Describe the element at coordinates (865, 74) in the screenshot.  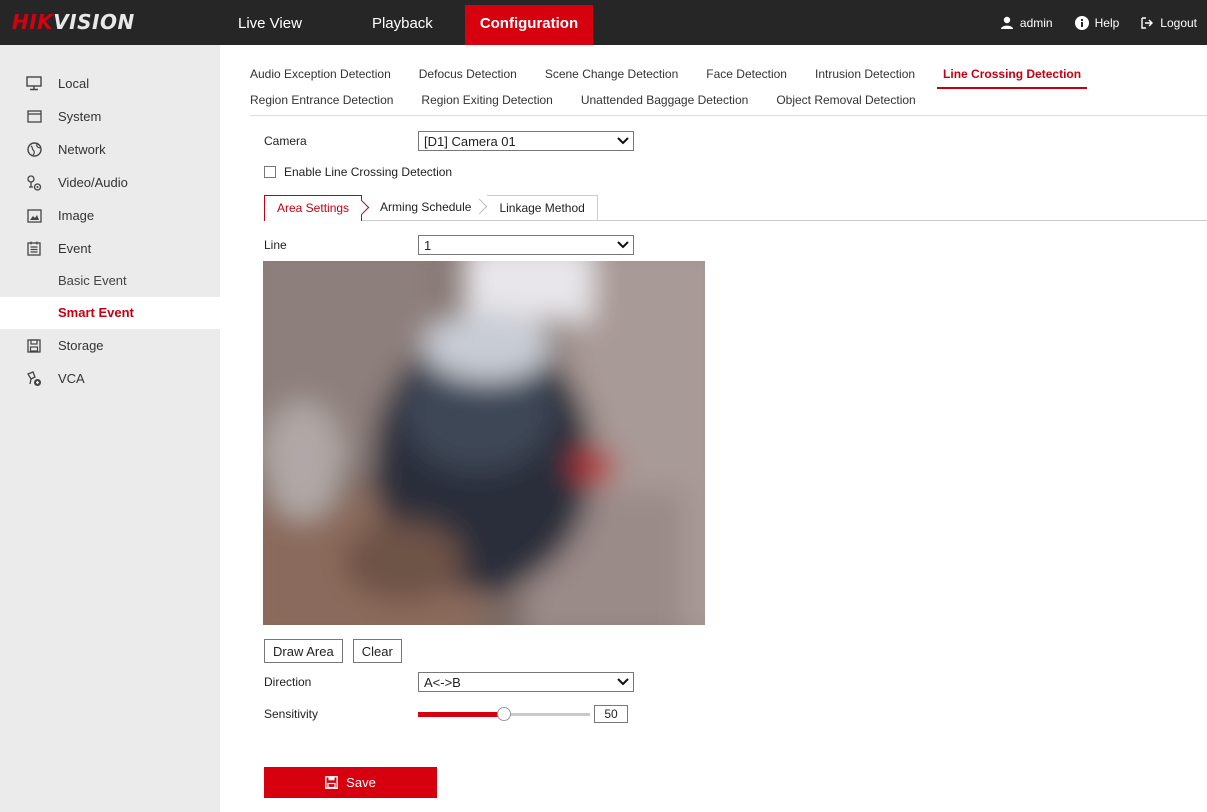
I see `tab-intrusion-detection: Intrusion Detection` at that location.